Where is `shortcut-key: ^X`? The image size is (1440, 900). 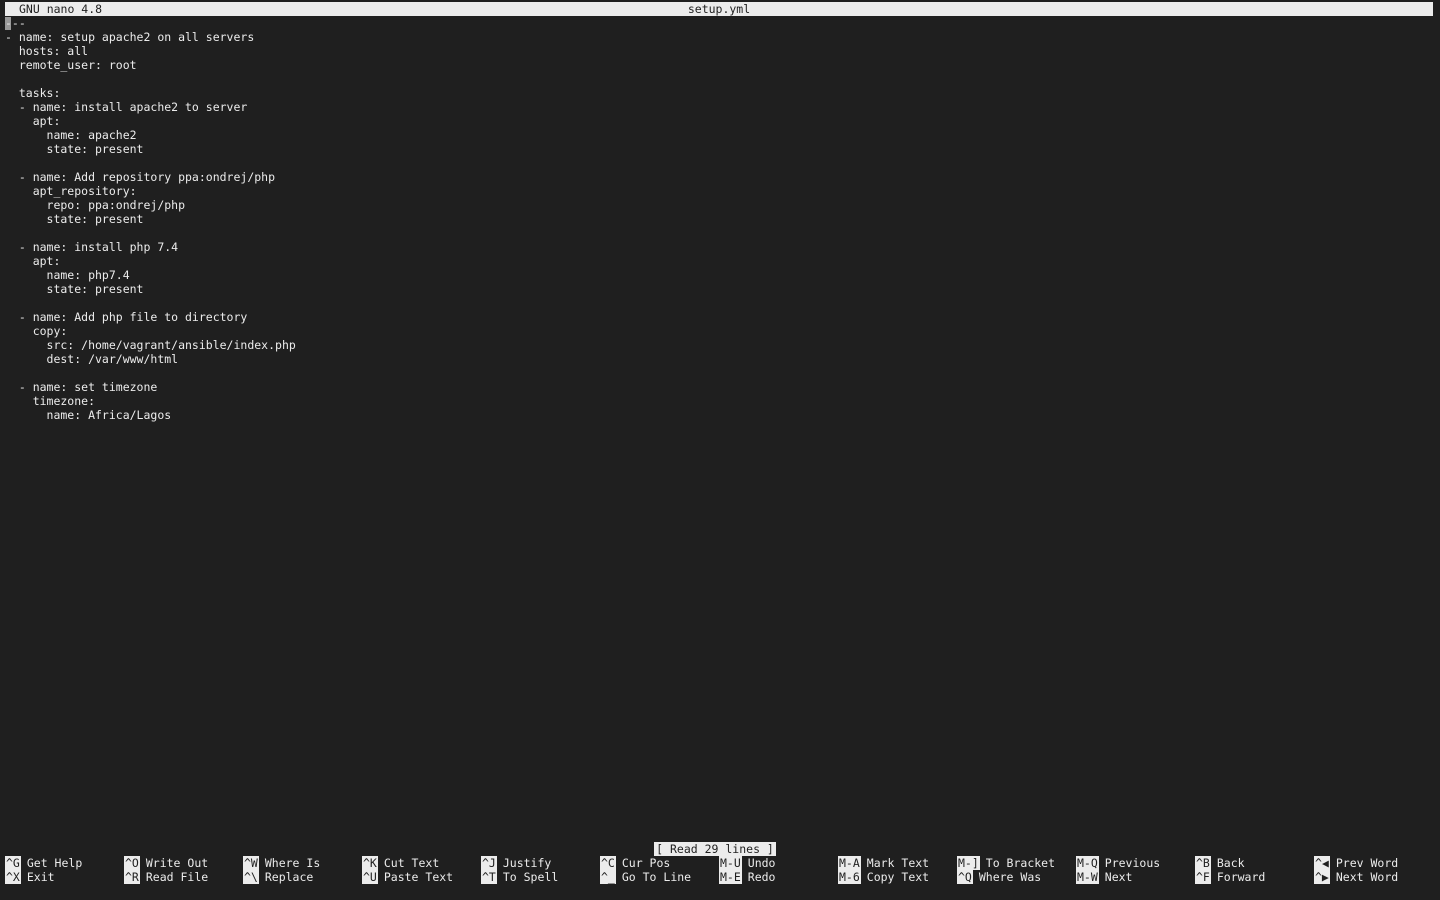
shortcut-key: ^X is located at coordinates (13, 877).